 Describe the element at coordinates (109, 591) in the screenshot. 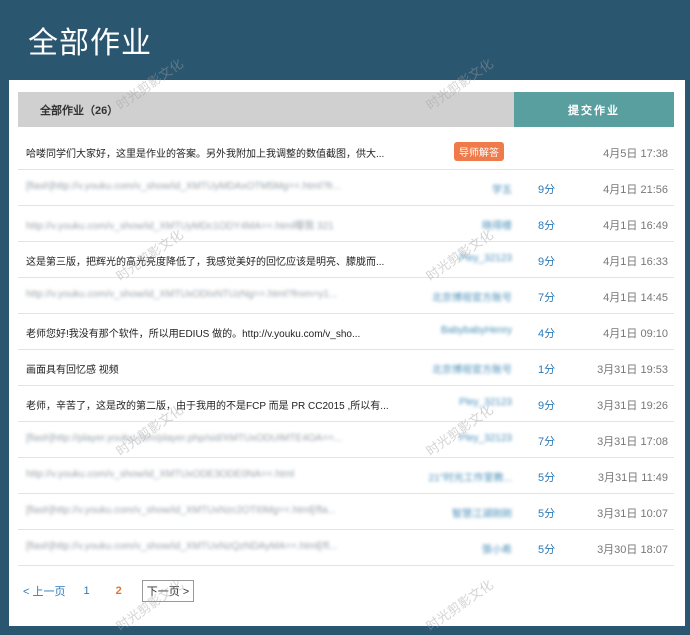

I see `pagination: < 上一页 1 2 下一页 >` at that location.